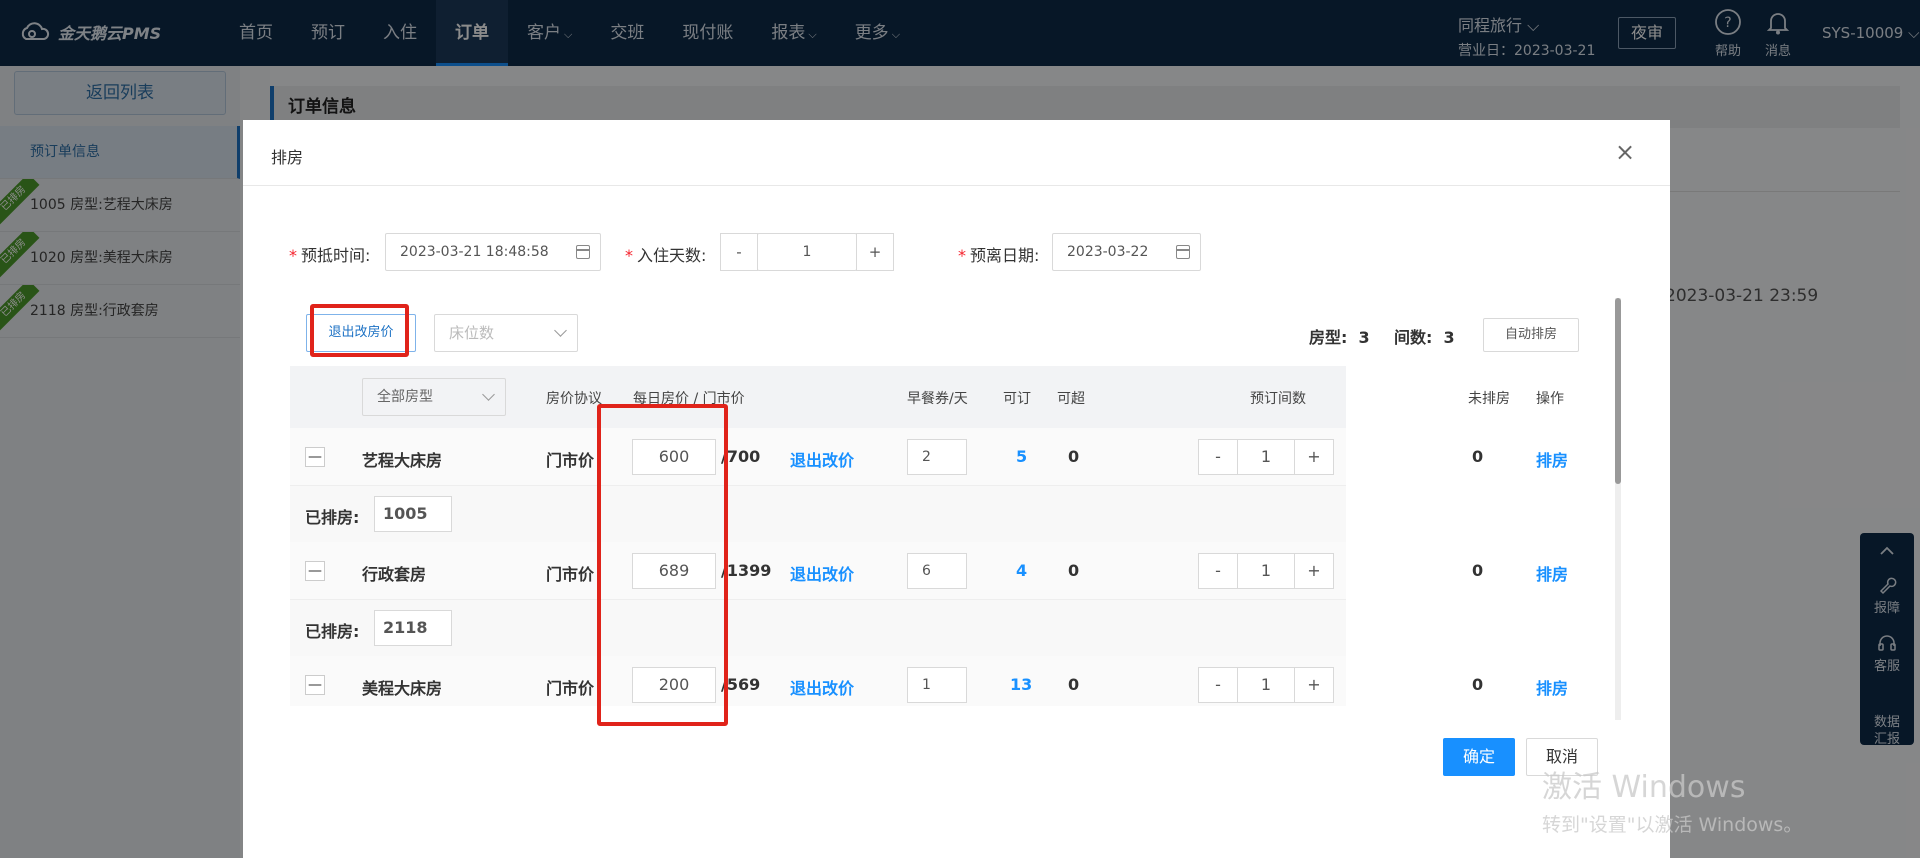 This screenshot has height=858, width=1920. Describe the element at coordinates (1071, 399) in the screenshot. I see `col-overbook: 可超` at that location.